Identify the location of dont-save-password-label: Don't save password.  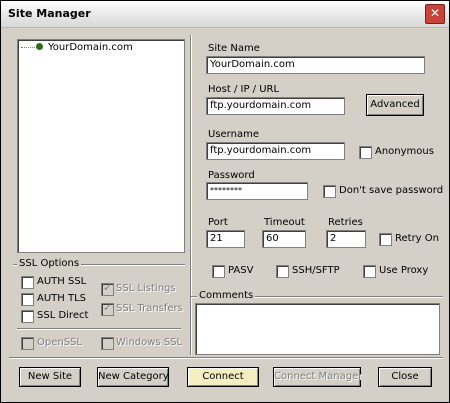
(391, 190).